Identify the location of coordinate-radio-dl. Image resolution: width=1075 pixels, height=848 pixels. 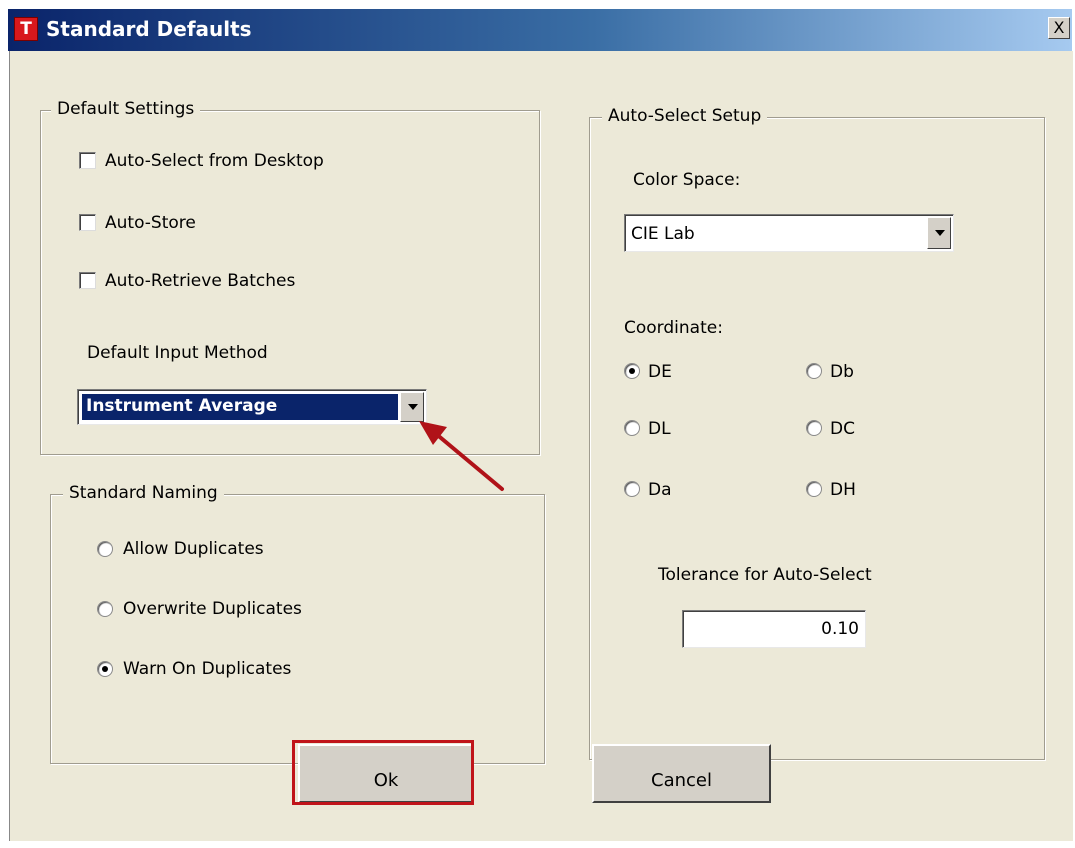
(632, 428).